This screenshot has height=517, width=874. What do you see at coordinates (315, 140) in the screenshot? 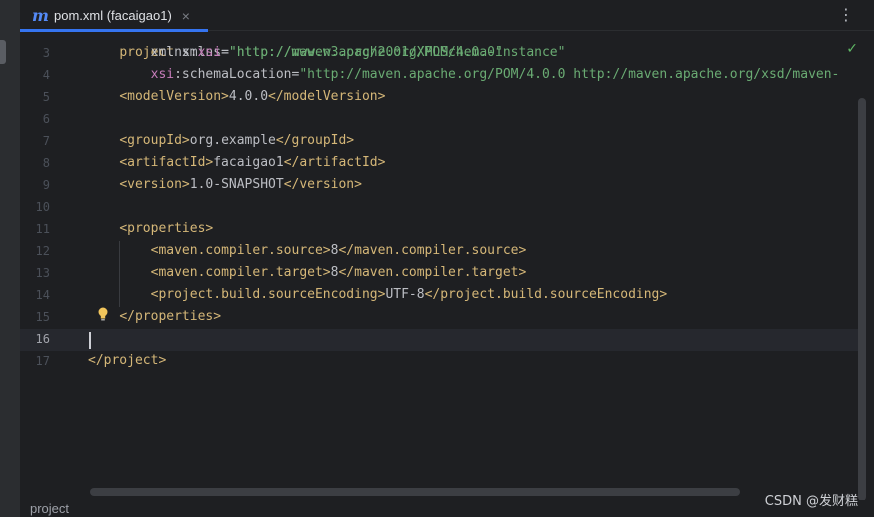
I see `code-token: </groupId>` at bounding box center [315, 140].